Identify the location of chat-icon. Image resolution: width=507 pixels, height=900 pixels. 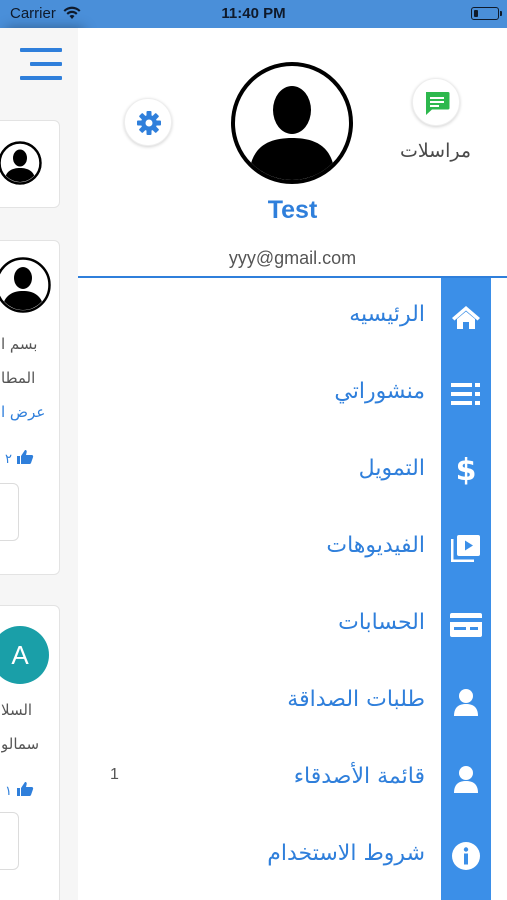
(438, 103).